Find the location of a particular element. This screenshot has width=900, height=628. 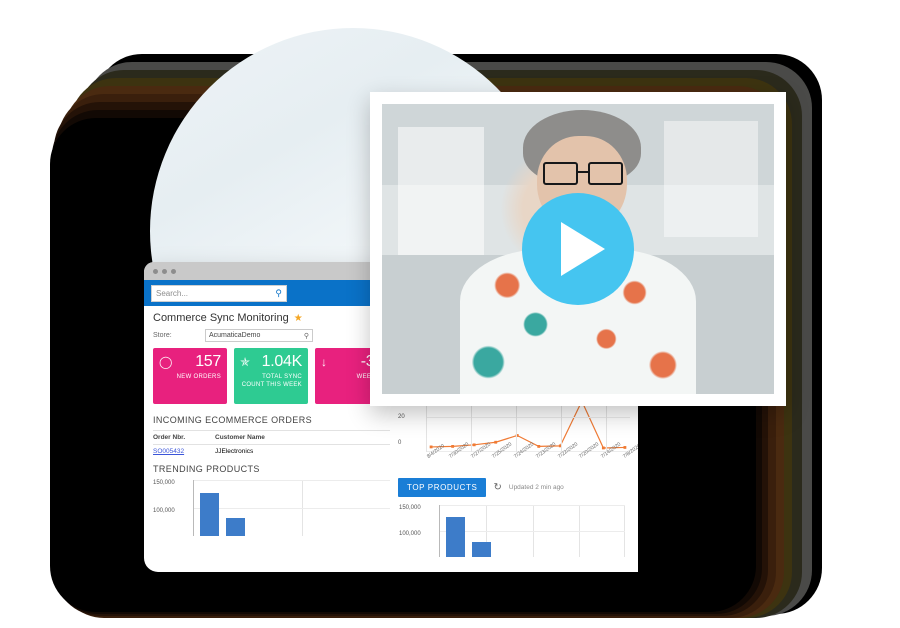

kpi-value: 157 is located at coordinates (208, 361).